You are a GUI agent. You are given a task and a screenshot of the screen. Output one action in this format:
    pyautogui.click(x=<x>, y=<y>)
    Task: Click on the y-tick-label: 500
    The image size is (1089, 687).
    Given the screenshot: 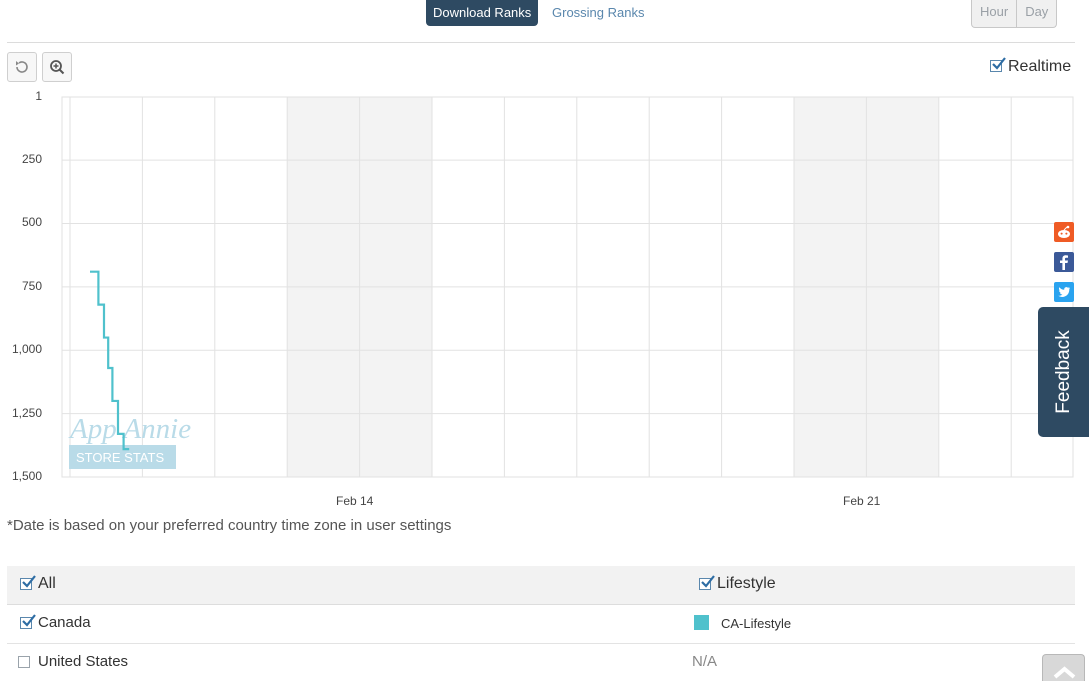 What is the action you would take?
    pyautogui.click(x=31, y=222)
    